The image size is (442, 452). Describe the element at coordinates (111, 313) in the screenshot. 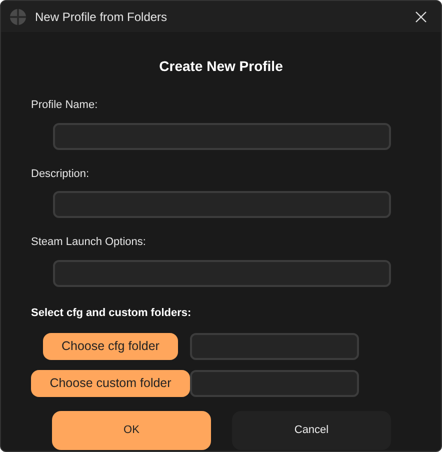

I see `section-label: Select cfg and custom folders:` at that location.